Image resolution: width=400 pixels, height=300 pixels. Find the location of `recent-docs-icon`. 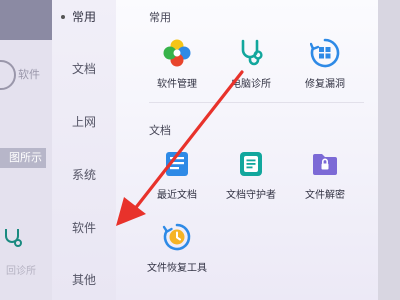

recent-docs-icon is located at coordinates (177, 164).